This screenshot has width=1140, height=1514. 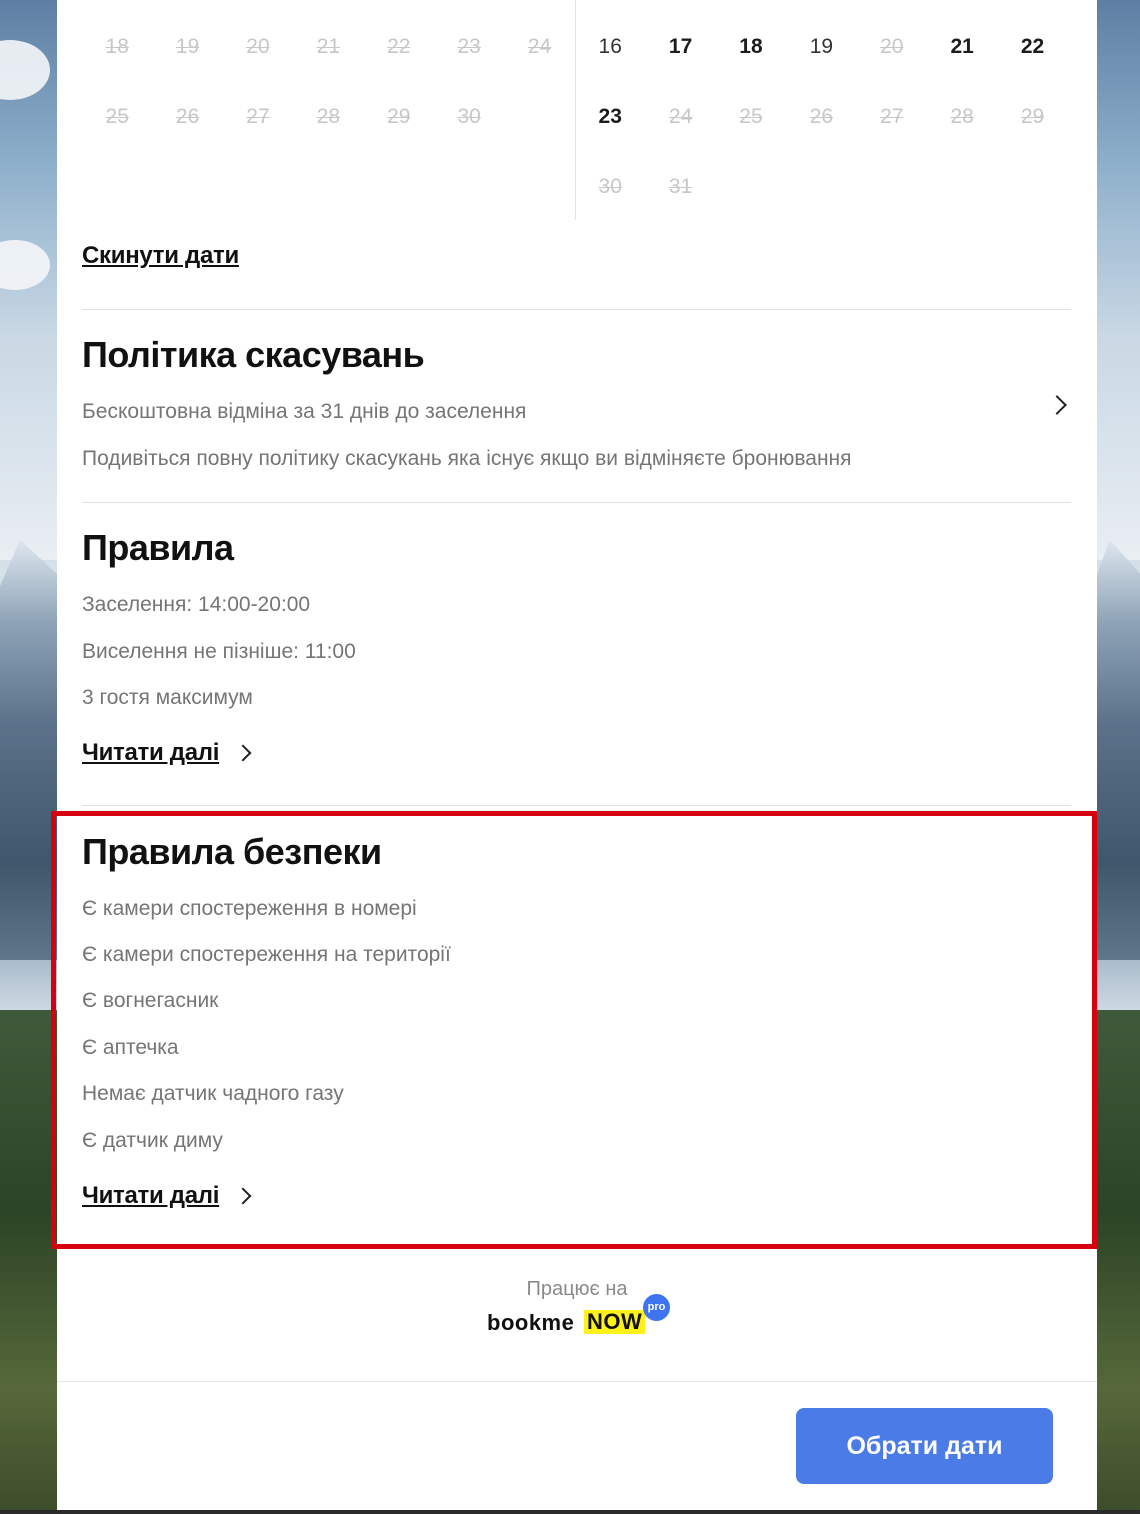 I want to click on footer-divider, so click(x=577, y=1381).